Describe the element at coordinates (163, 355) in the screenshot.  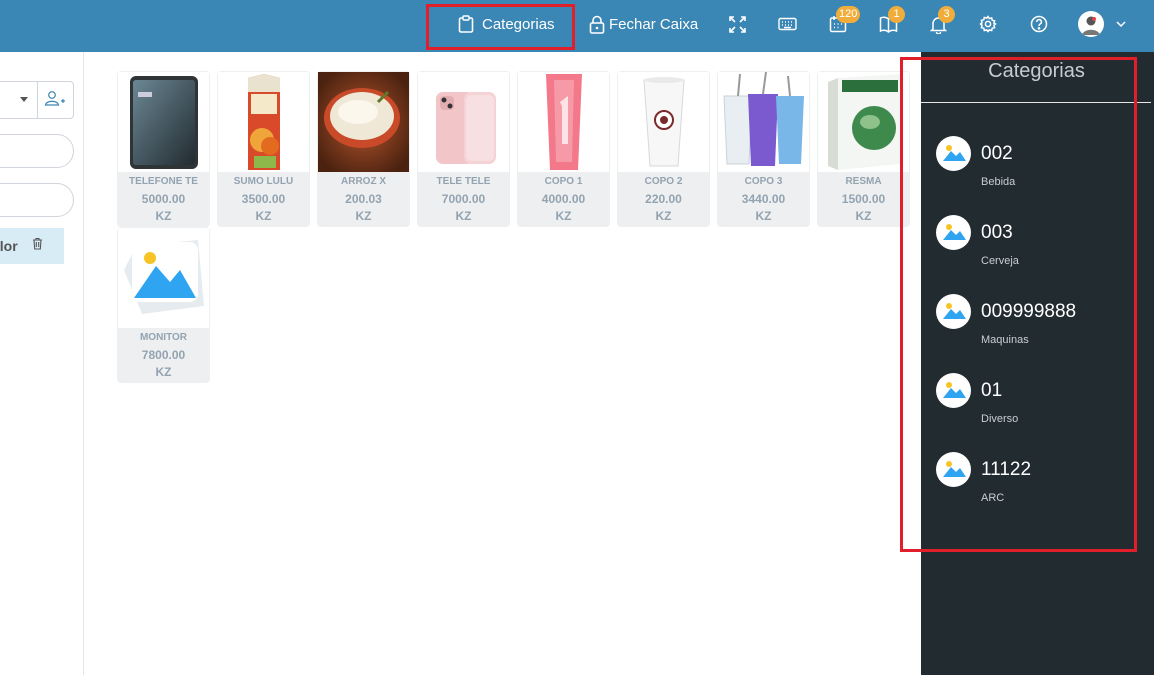
I see `product-price: 7800.00` at that location.